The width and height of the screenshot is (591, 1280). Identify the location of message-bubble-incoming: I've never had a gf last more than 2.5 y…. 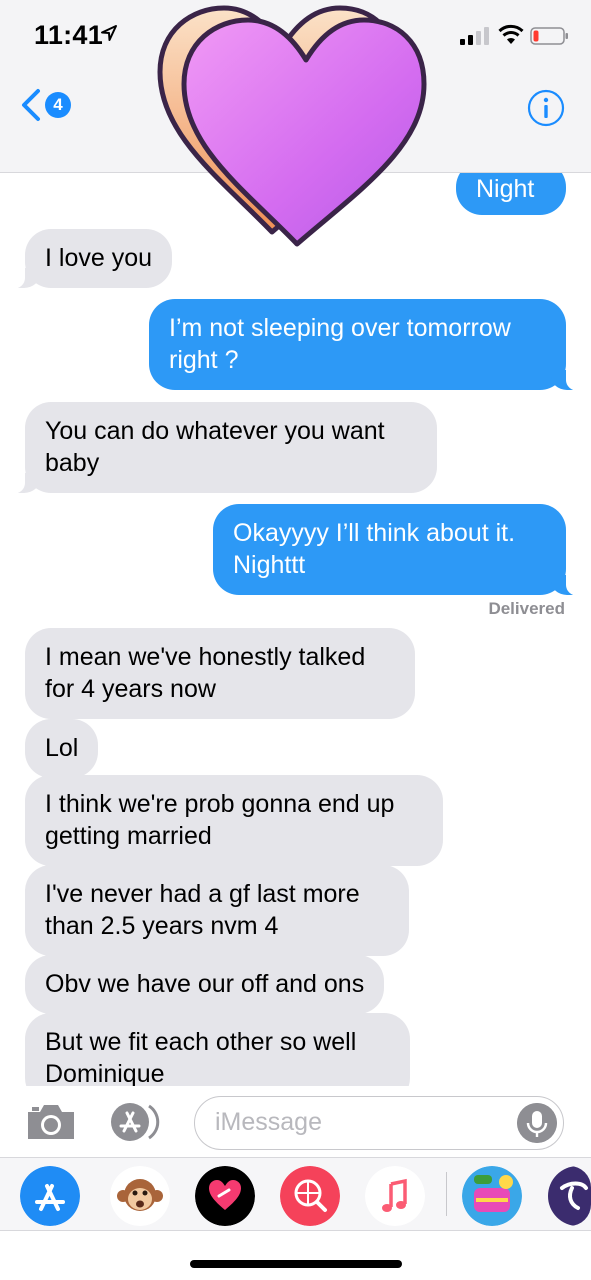
(217, 910).